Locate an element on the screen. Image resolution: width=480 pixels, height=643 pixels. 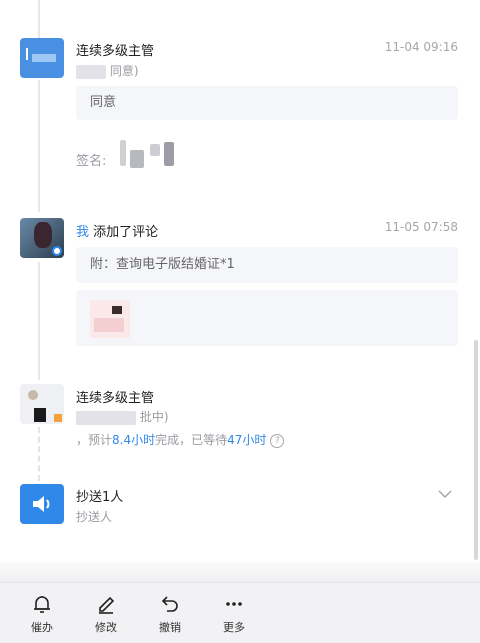
comment-box: 同意 is located at coordinates (267, 103).